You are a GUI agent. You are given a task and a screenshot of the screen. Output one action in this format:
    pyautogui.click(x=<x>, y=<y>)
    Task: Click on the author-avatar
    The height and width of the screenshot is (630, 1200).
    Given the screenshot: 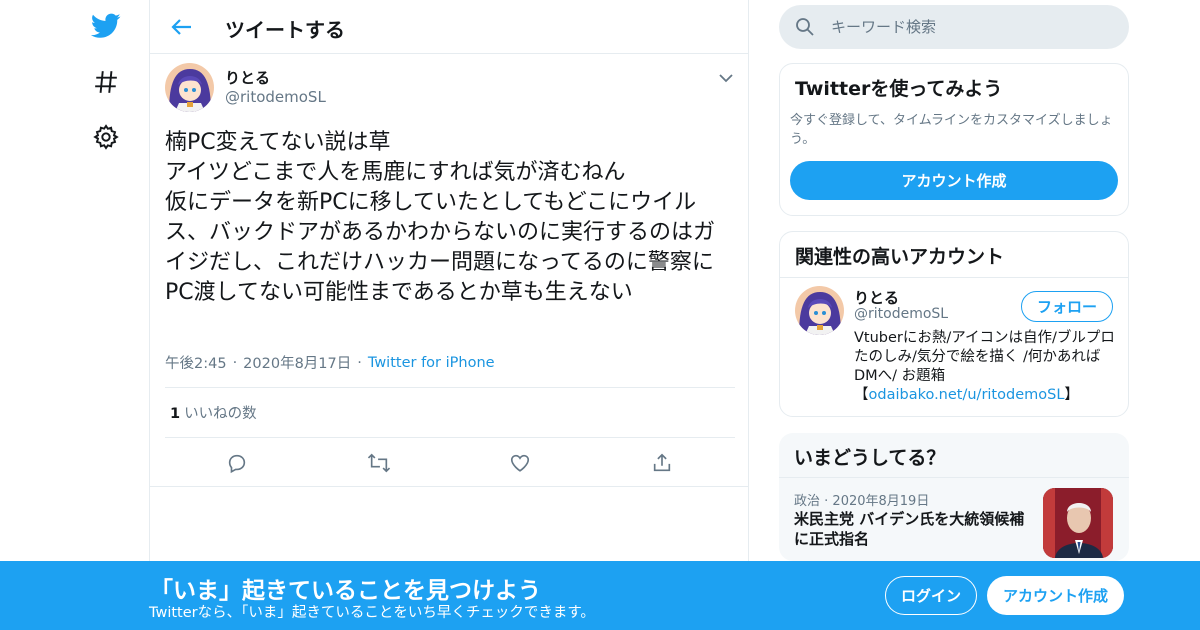 What is the action you would take?
    pyautogui.click(x=189, y=87)
    